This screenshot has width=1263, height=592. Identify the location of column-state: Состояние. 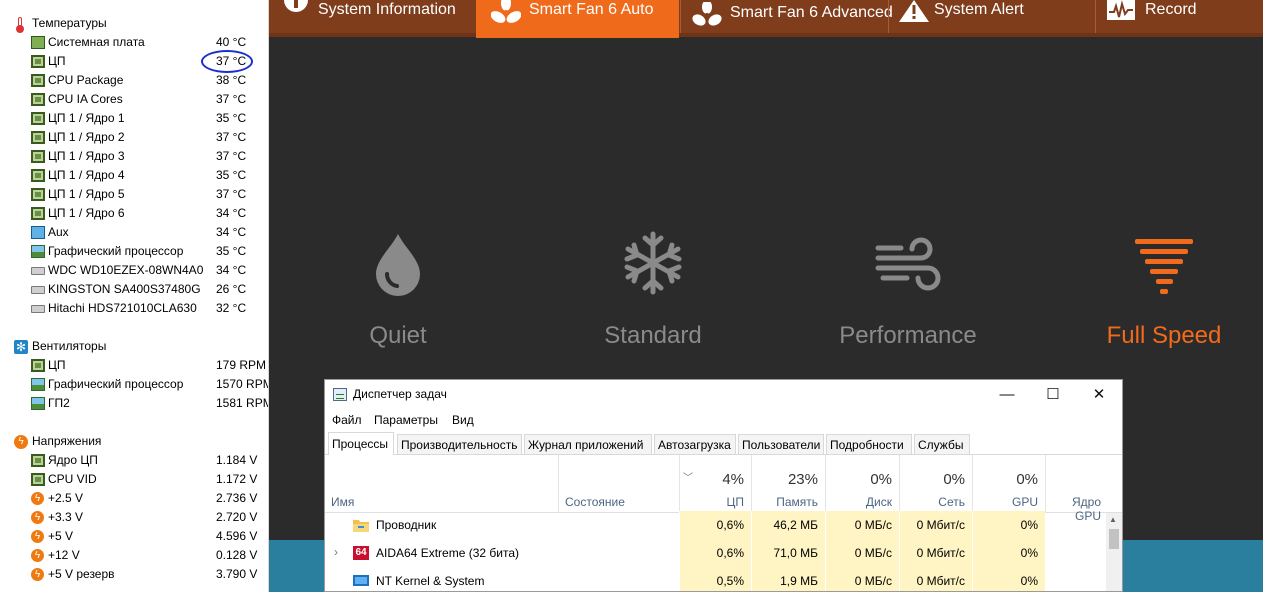
(595, 502).